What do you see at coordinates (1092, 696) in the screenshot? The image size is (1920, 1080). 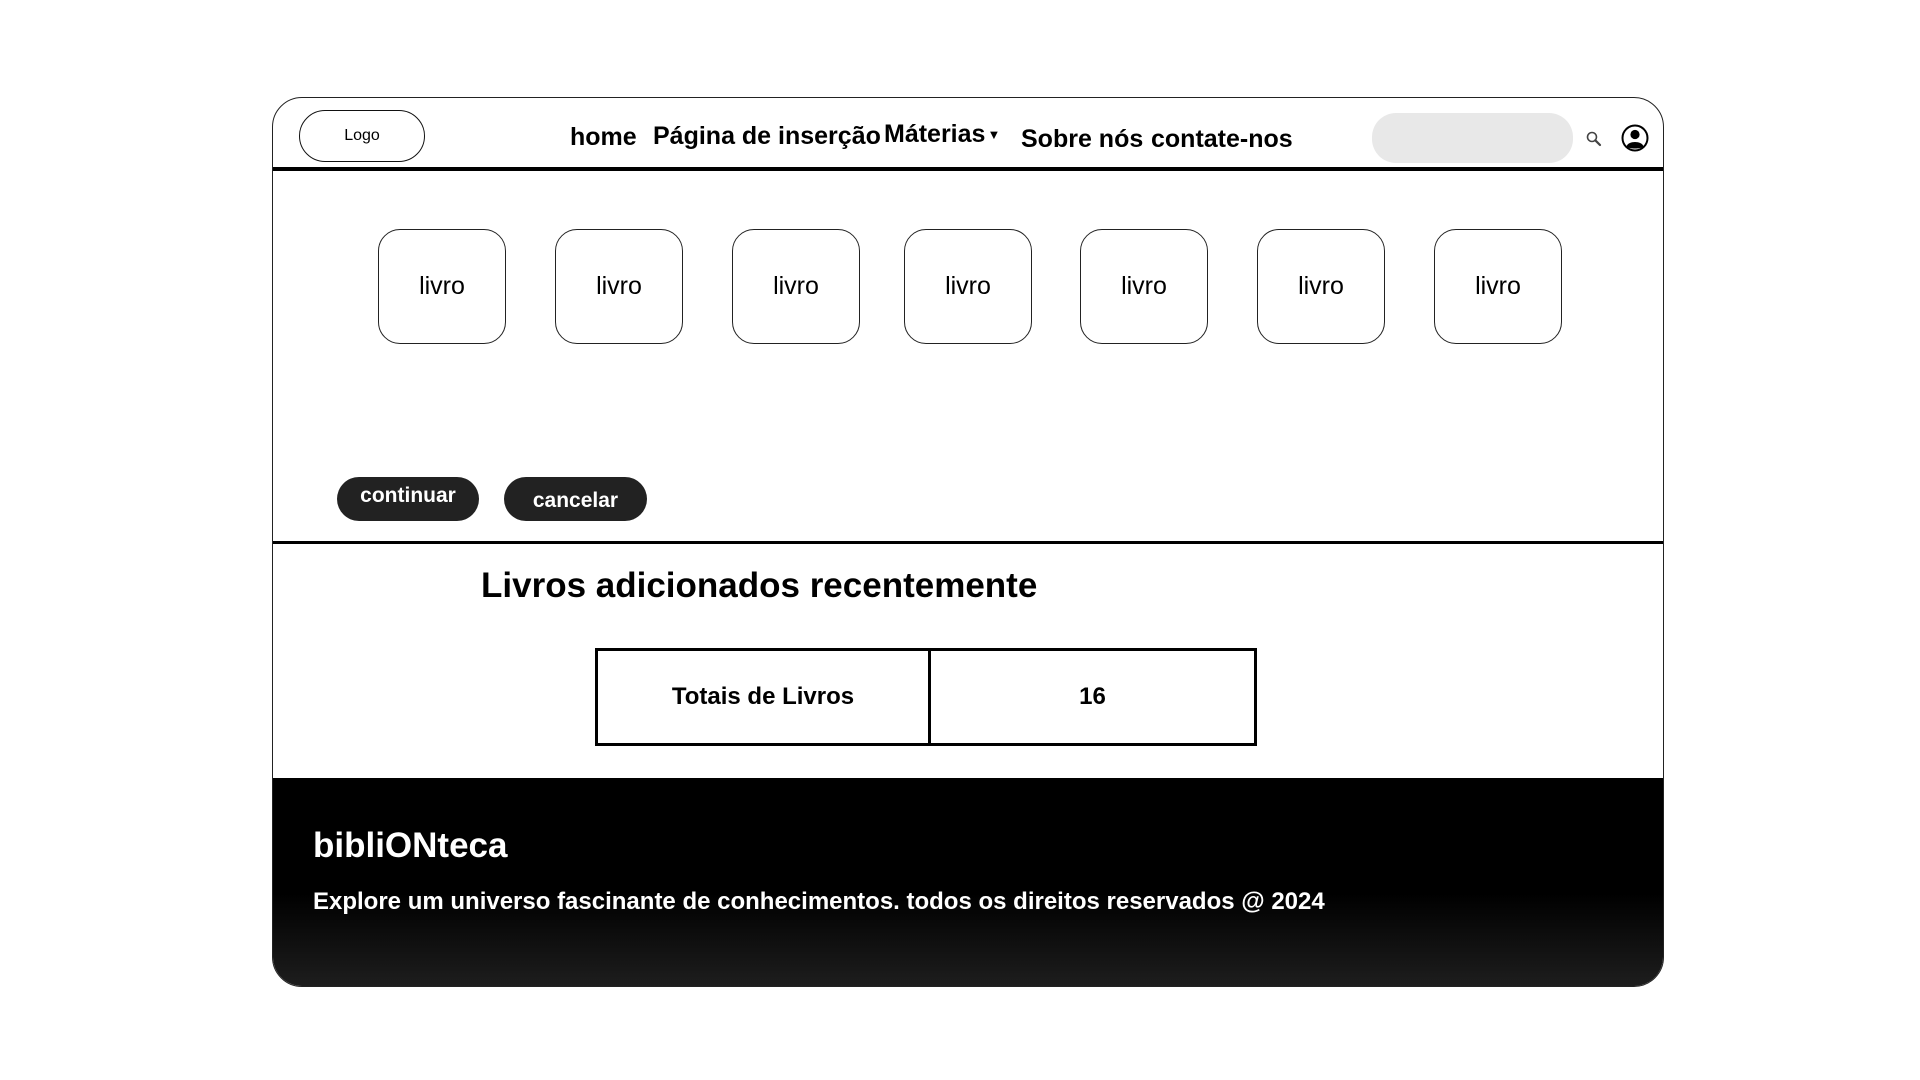 I see `book-totals-value: 16` at bounding box center [1092, 696].